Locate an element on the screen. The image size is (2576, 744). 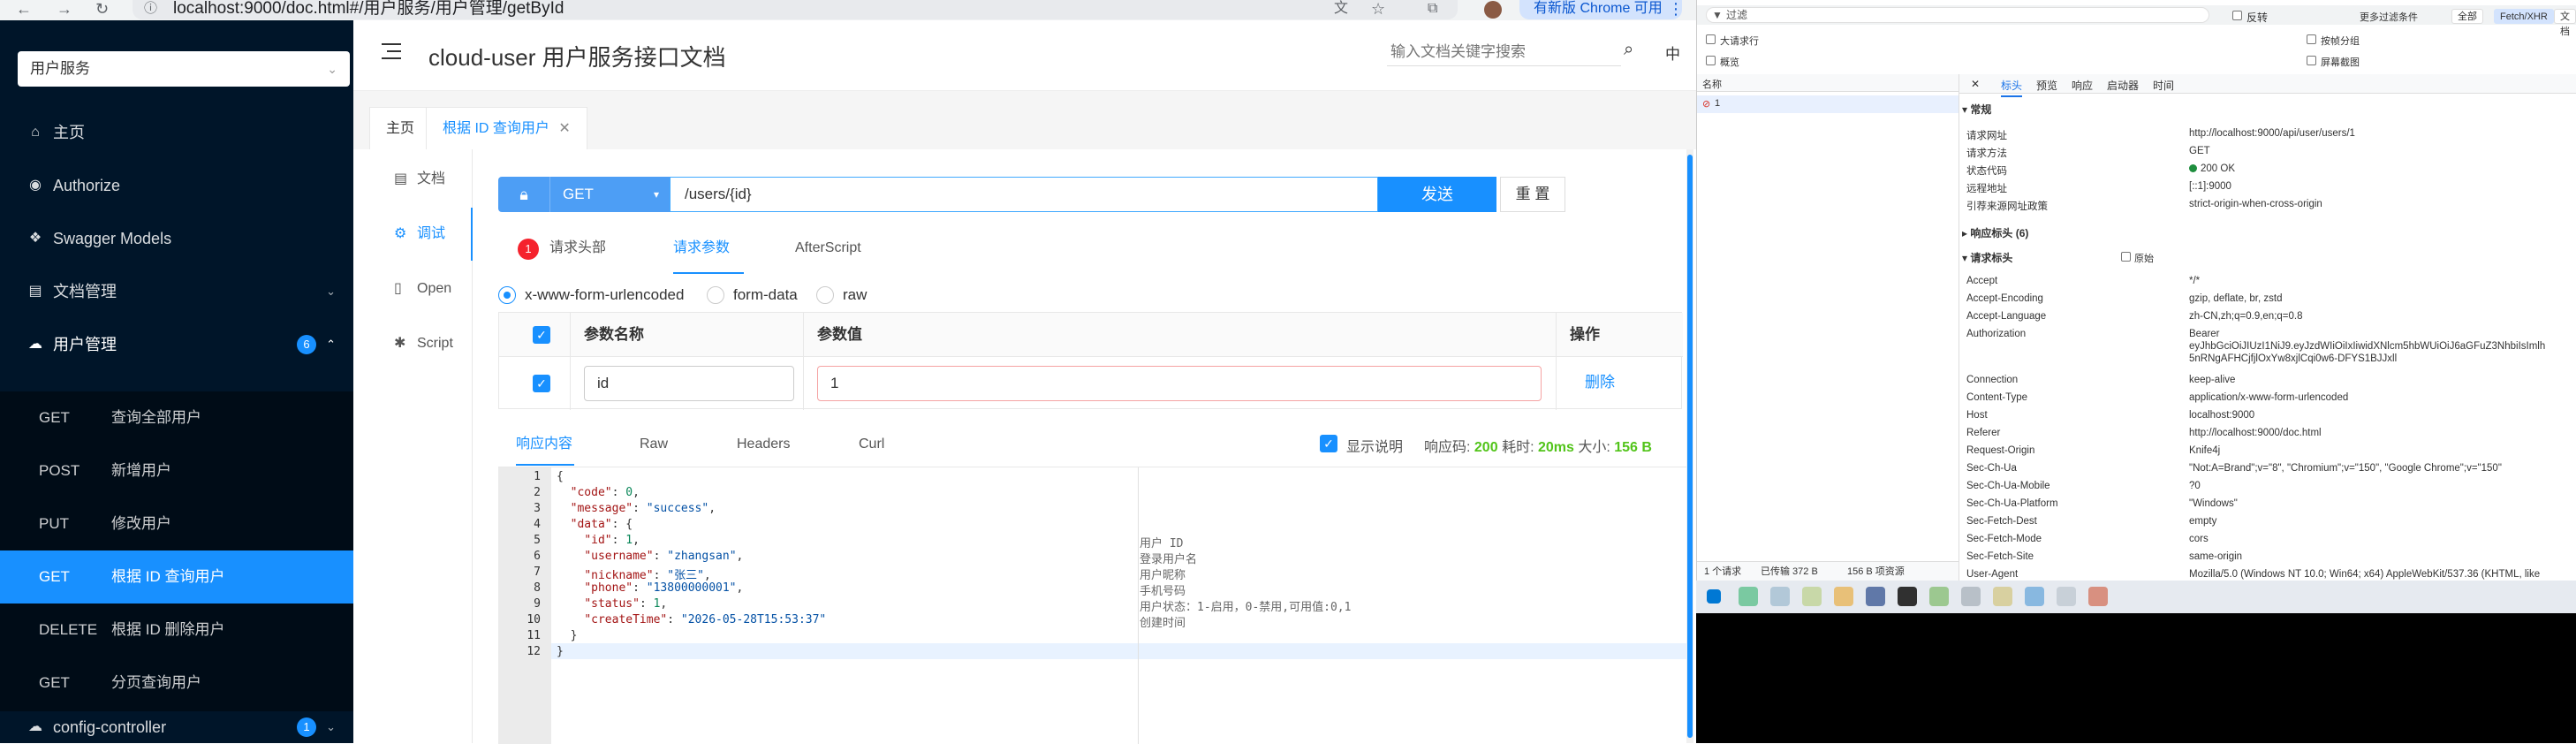
more-filters-dropdown: 更多过滤条件 is located at coordinates (2389, 17).